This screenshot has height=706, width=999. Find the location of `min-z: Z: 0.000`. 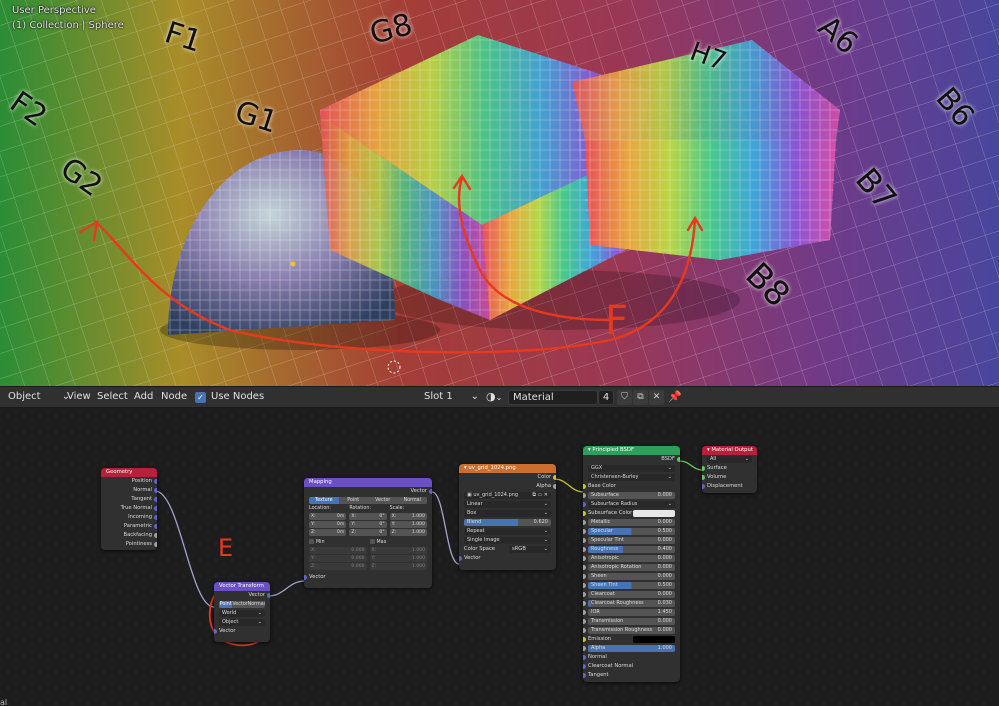

min-z: Z: 0.000 is located at coordinates (338, 566).